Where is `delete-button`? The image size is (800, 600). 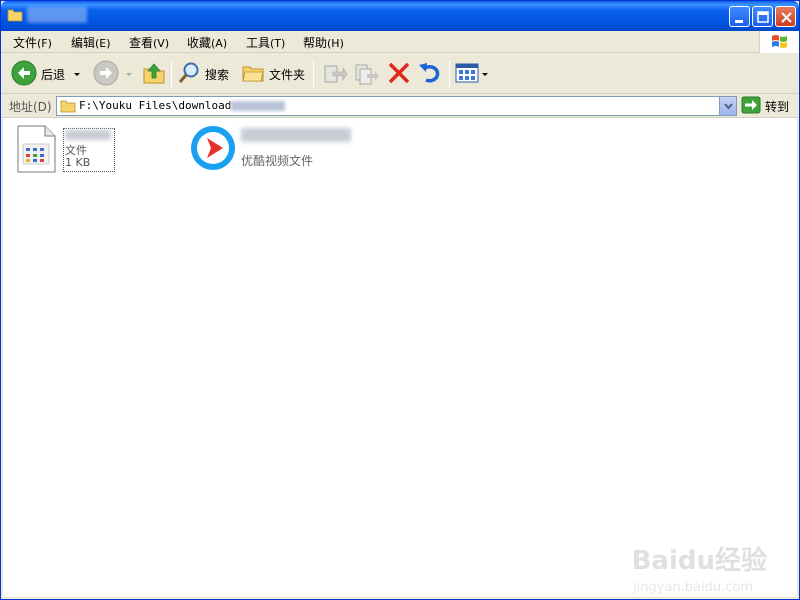 delete-button is located at coordinates (399, 74).